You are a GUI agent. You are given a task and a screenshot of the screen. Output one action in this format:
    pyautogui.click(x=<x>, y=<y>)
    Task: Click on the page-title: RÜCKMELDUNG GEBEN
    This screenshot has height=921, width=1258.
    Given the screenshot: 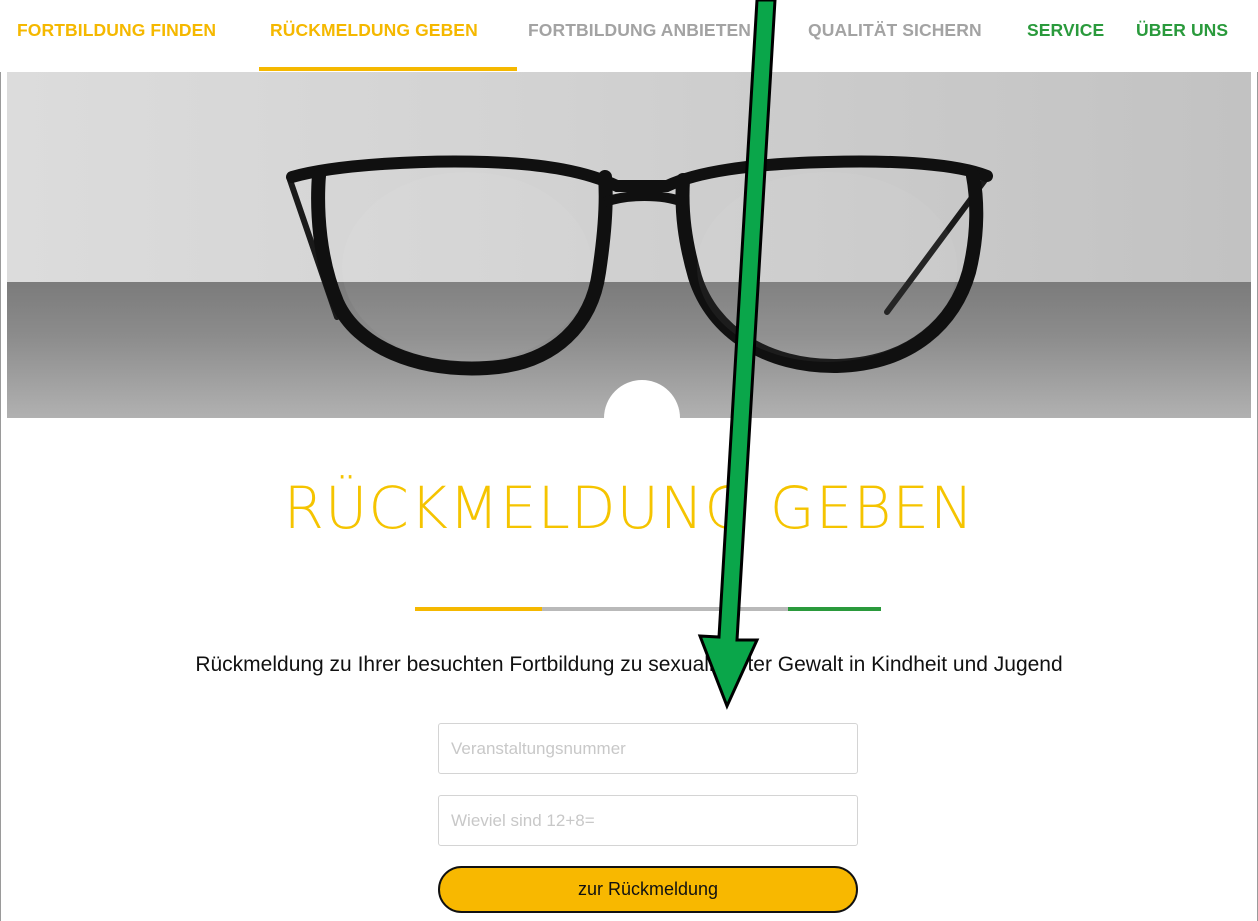 What is the action you would take?
    pyautogui.click(x=629, y=508)
    